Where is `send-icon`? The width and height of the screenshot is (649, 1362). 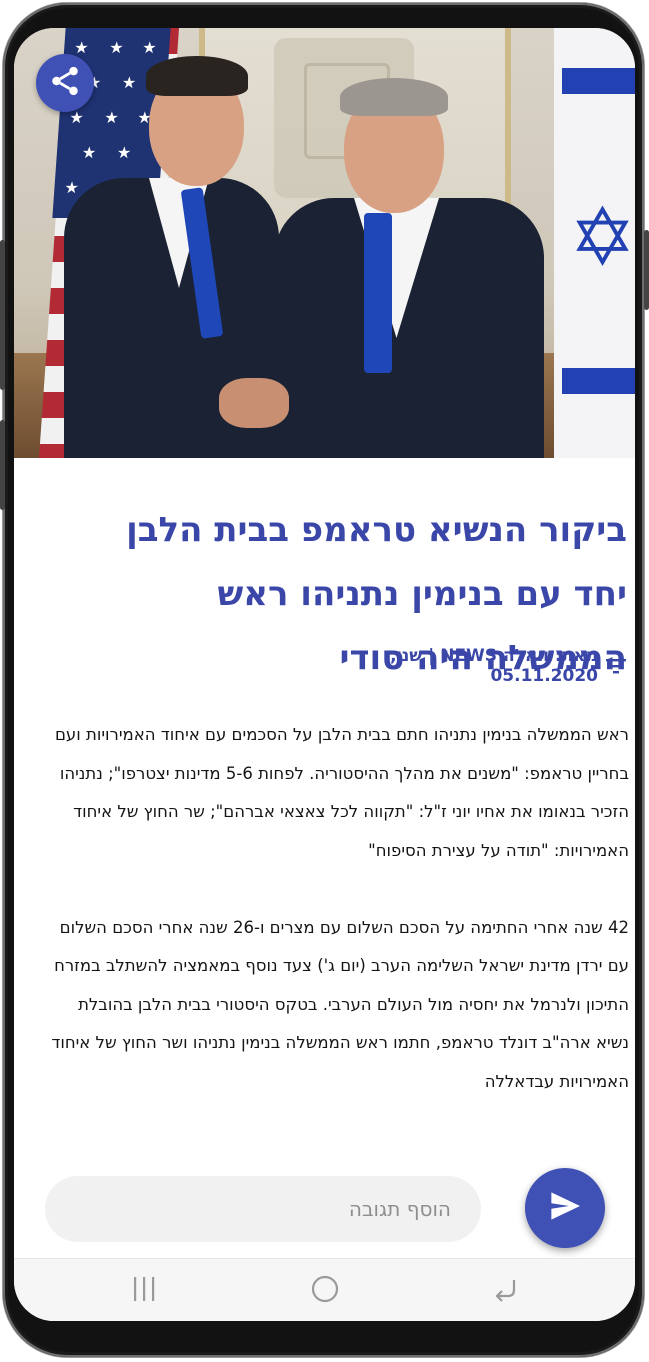 send-icon is located at coordinates (565, 1208).